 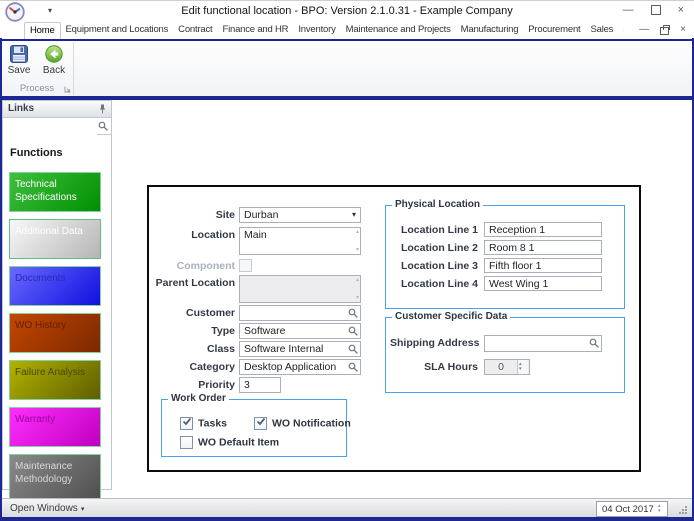 What do you see at coordinates (55, 477) in the screenshot?
I see `sidebar-item-maintenance-methodology: Maintenance Methodology` at bounding box center [55, 477].